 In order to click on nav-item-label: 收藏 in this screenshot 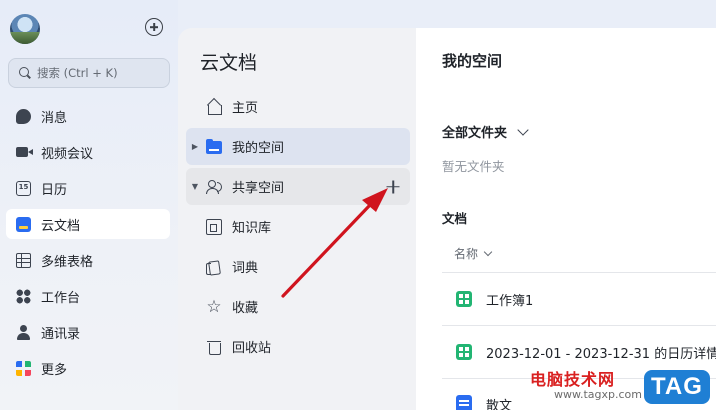, I will do `click(245, 308)`.